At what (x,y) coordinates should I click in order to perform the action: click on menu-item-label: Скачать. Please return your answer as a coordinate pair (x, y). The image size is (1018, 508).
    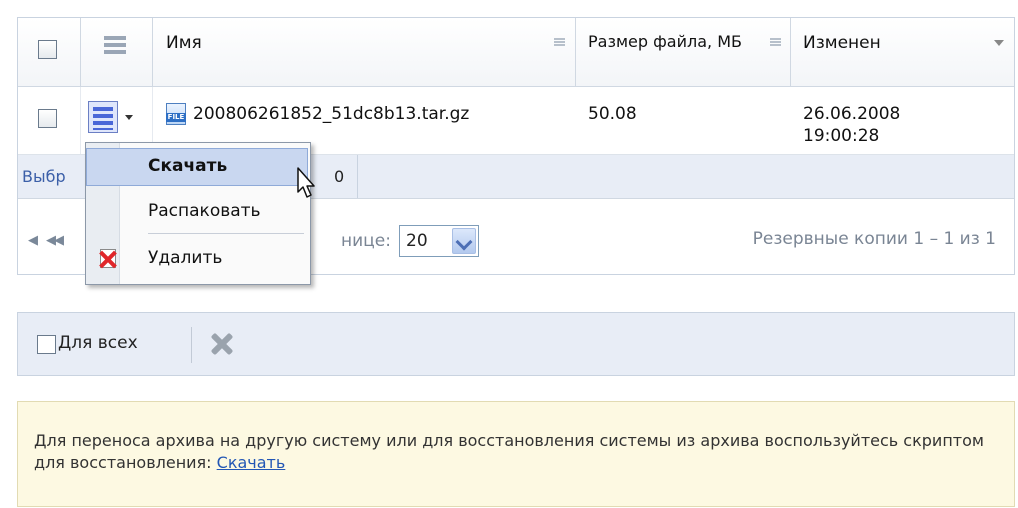
    Looking at the image, I should click on (188, 166).